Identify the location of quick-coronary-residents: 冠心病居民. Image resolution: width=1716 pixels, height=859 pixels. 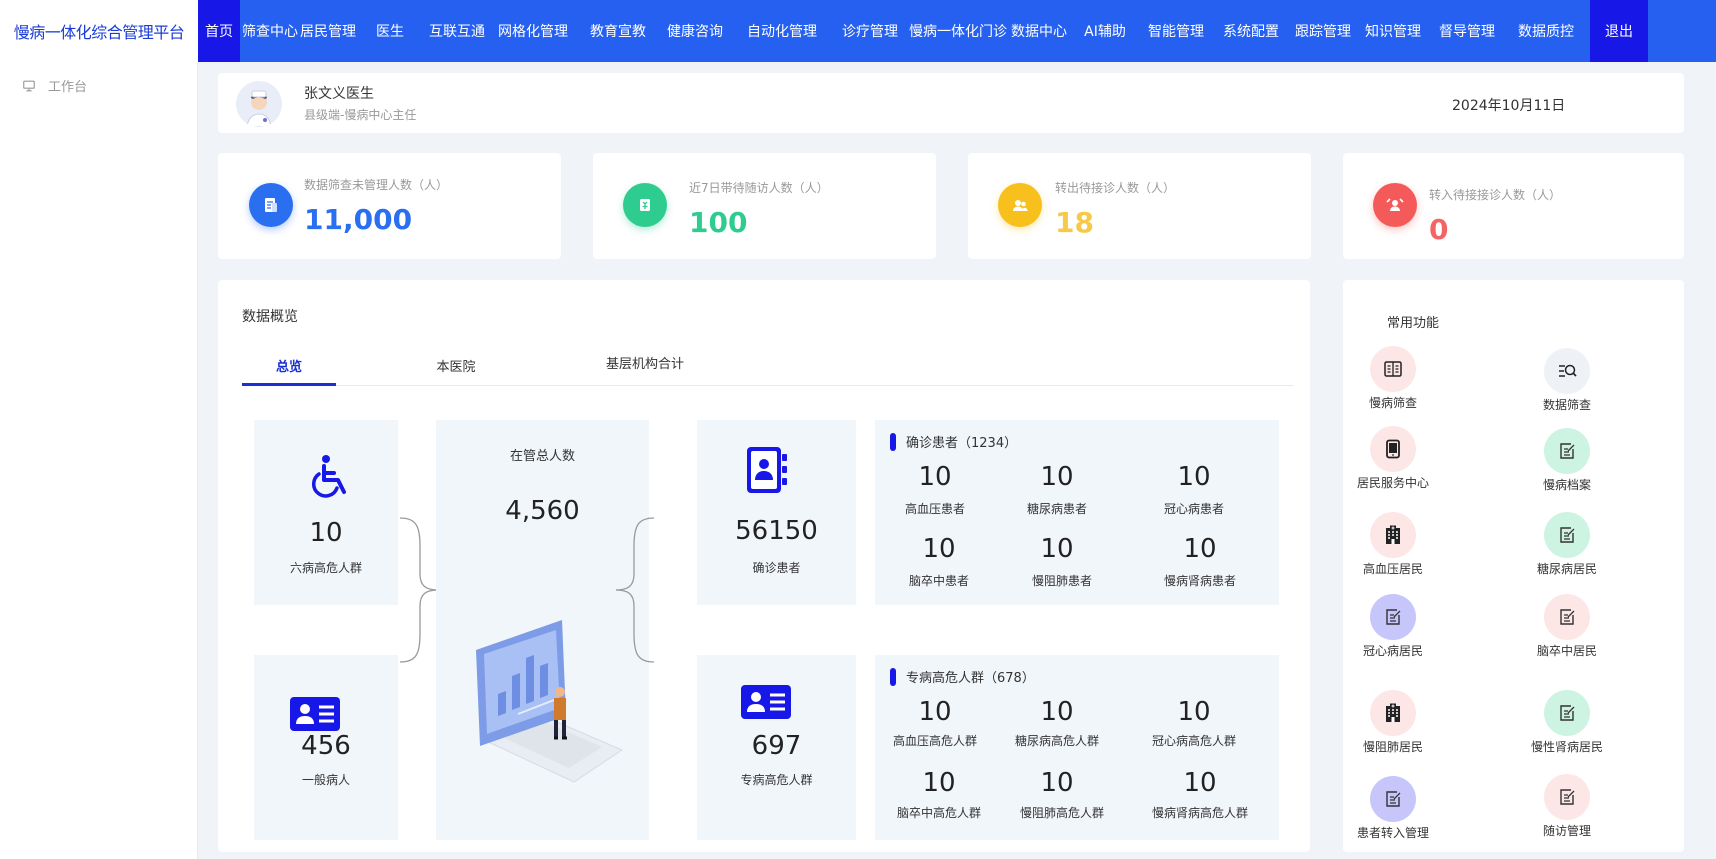
(1393, 626).